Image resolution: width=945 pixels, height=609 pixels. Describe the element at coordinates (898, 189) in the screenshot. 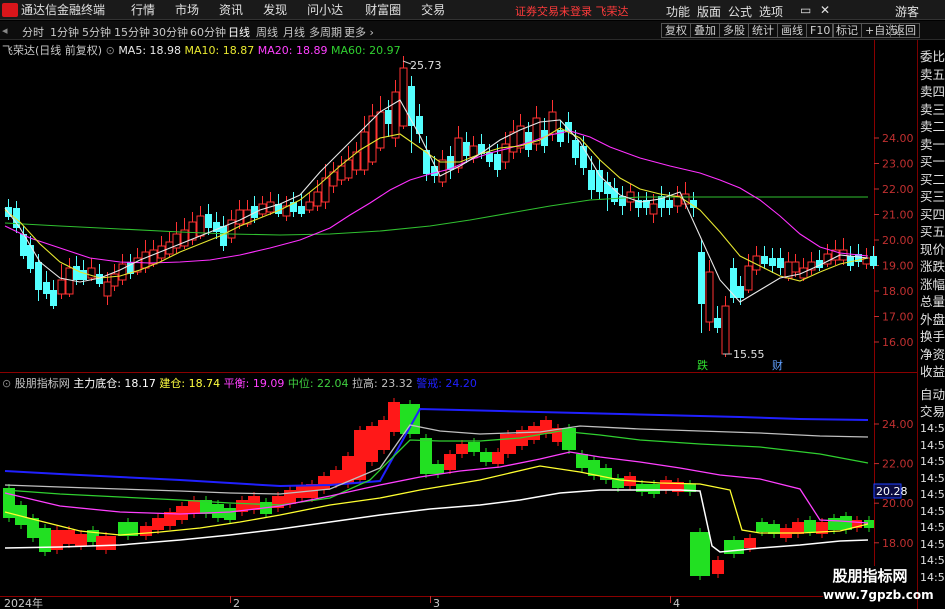

I see `main-y-tick-label: 22.00` at that location.